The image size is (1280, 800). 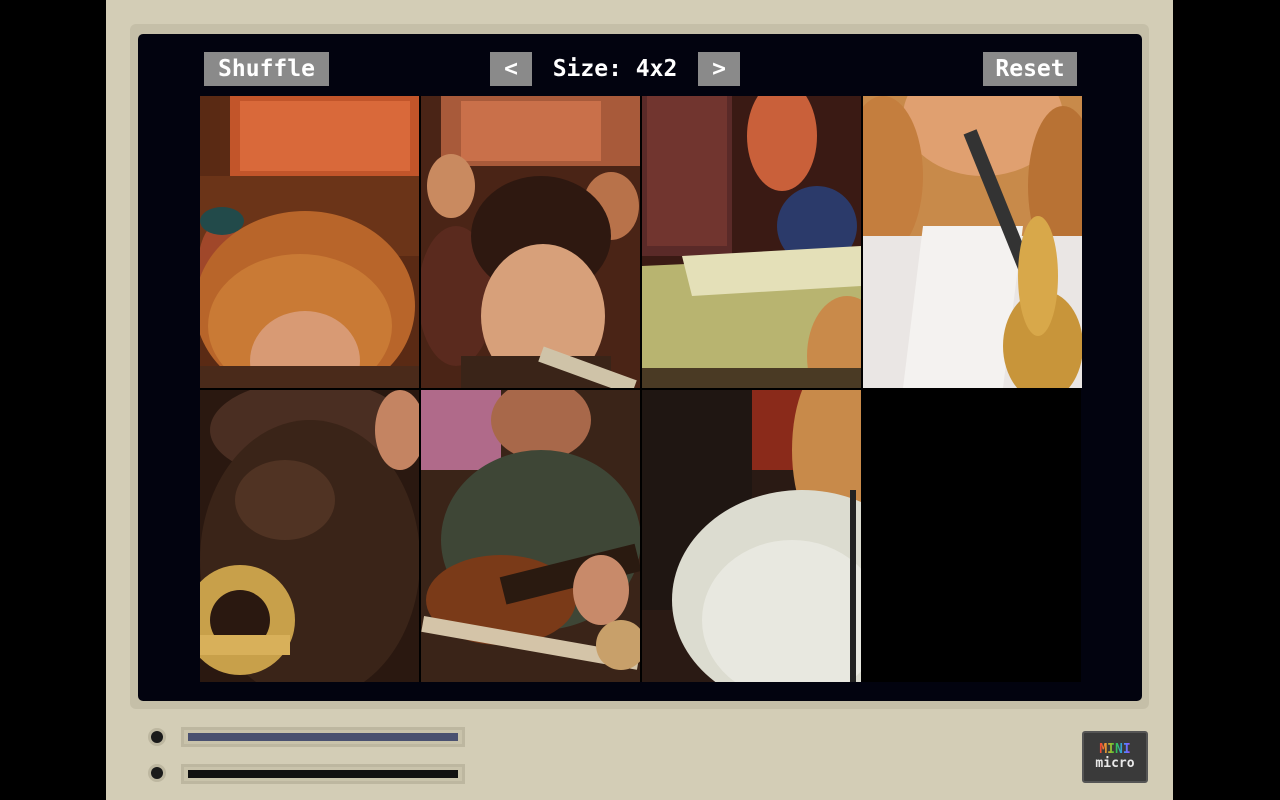 I want to click on mini-micro-logo: MINI micro, so click(x=1115, y=757).